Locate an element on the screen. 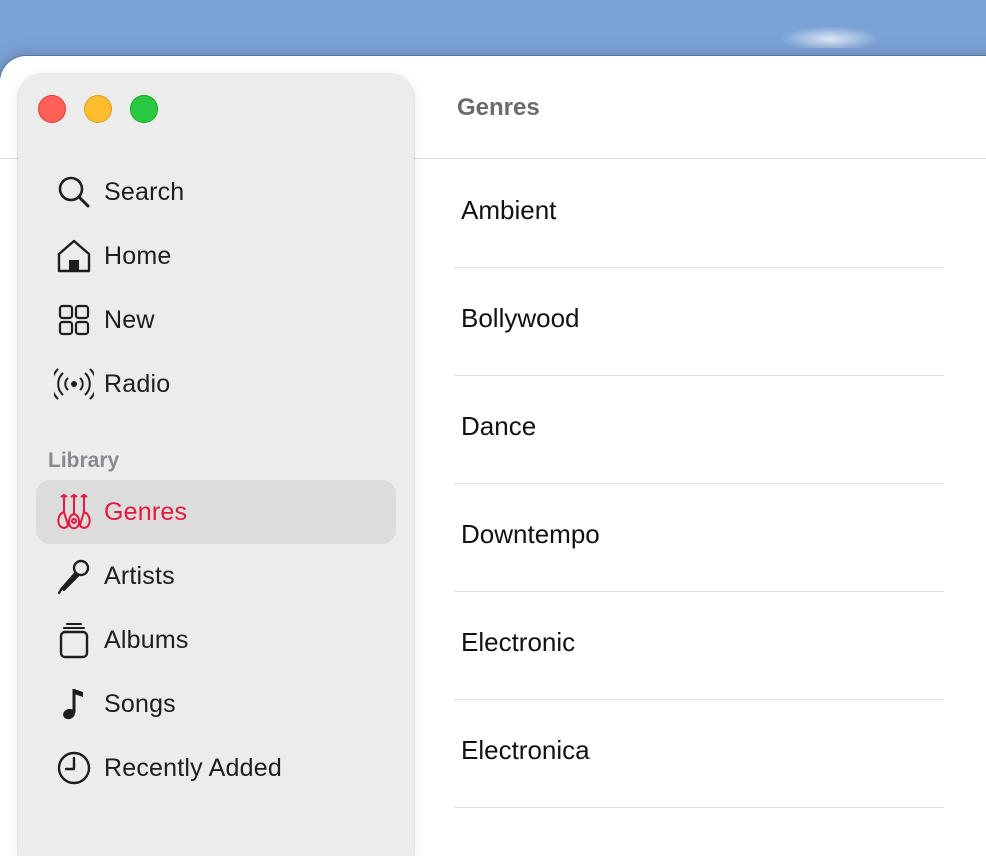  sidebar-item-albums: Albums is located at coordinates (216, 640).